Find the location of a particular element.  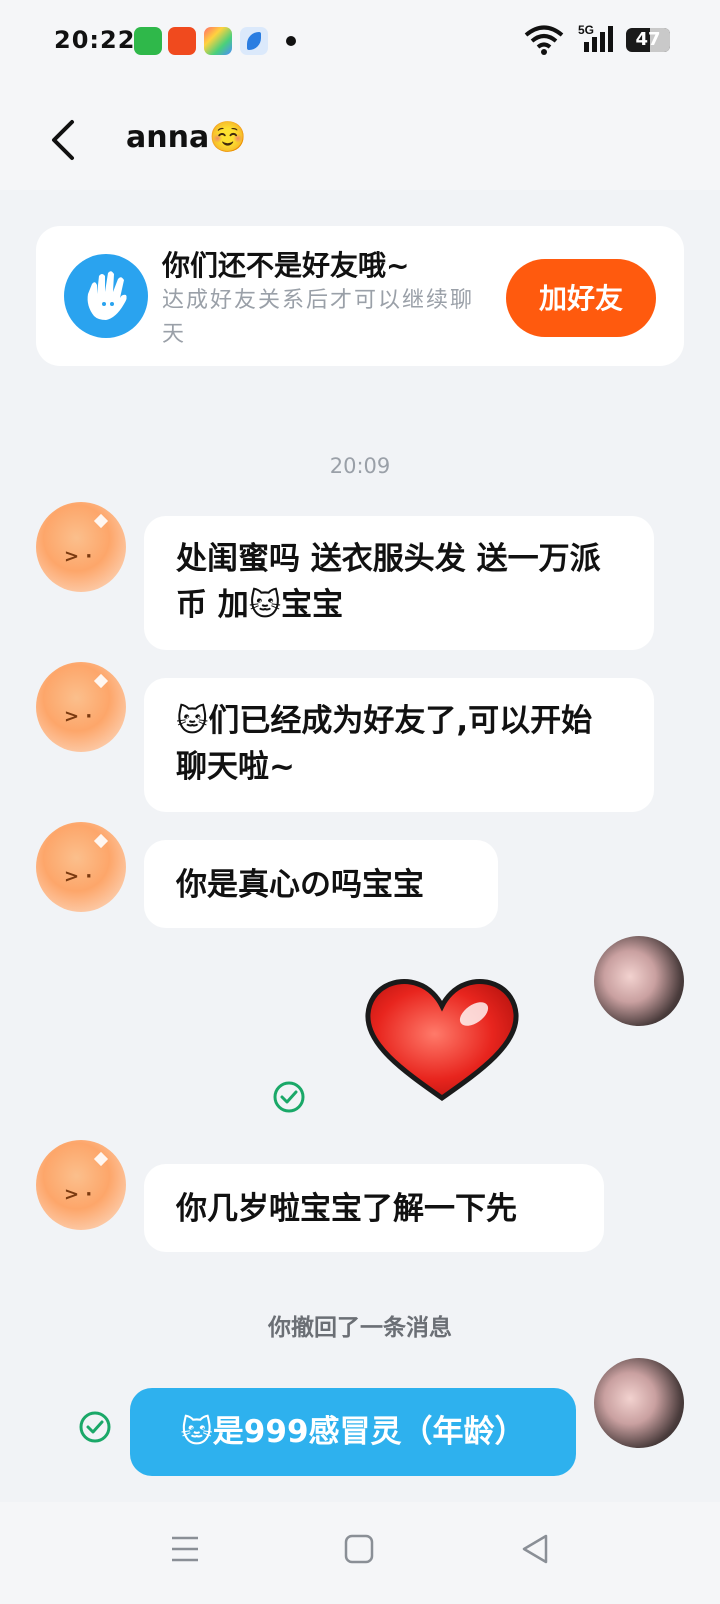

message-timestamp: 20:09 is located at coordinates (360, 466).